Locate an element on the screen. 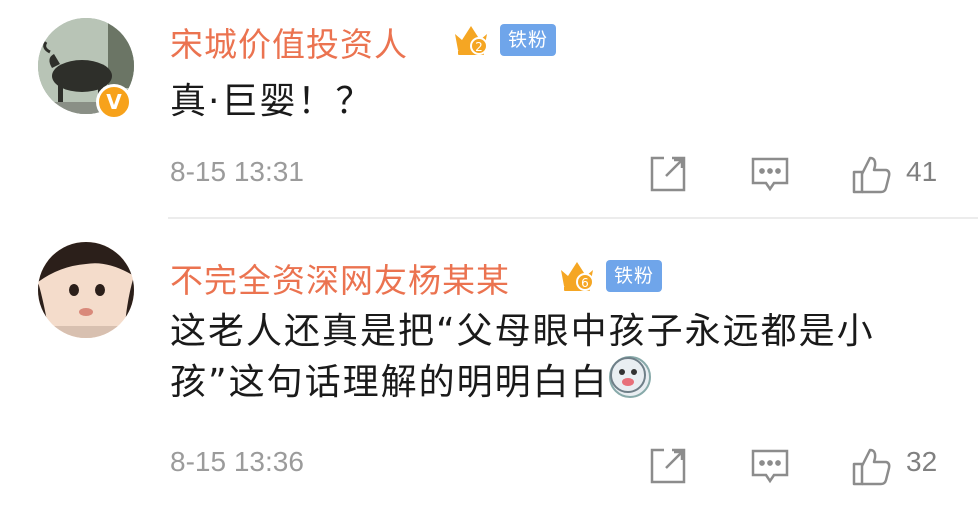 This screenshot has width=978, height=509. husky-emoji-icon is located at coordinates (629, 377).